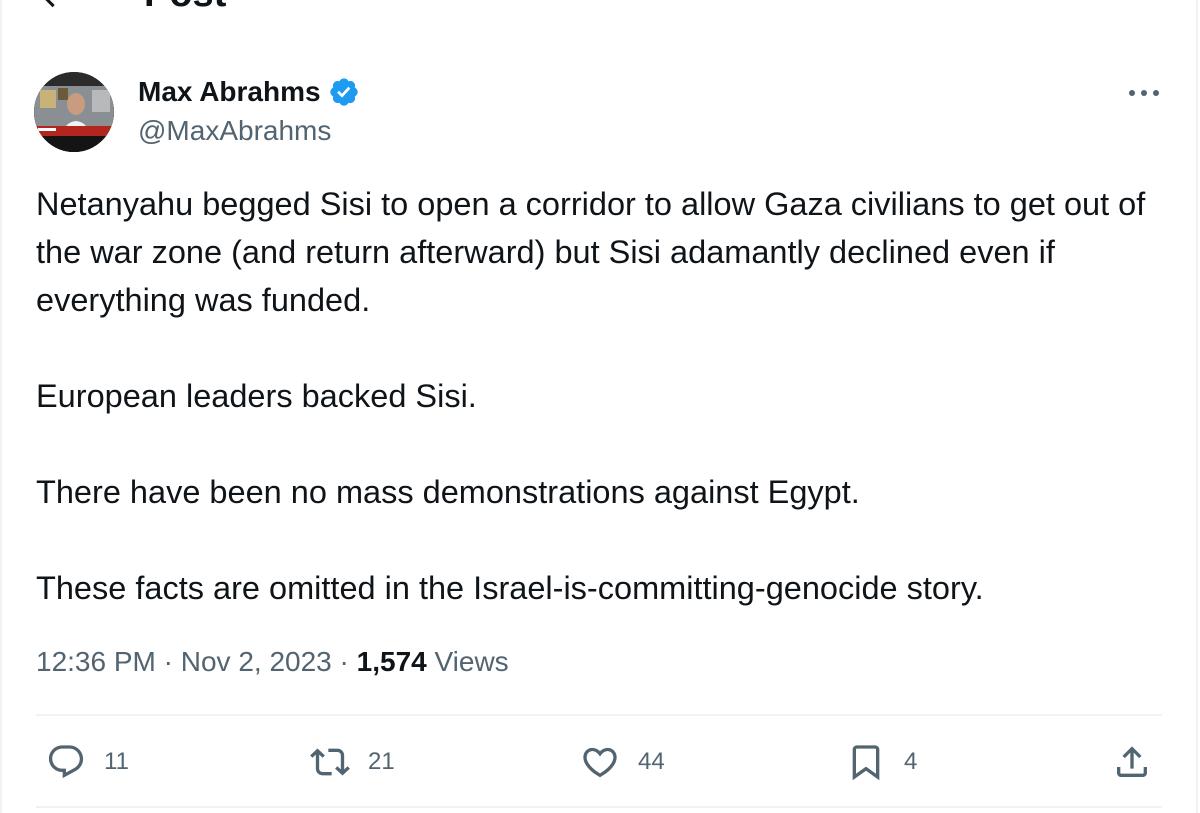 The height and width of the screenshot is (813, 1200). I want to click on share-button, so click(1132, 762).